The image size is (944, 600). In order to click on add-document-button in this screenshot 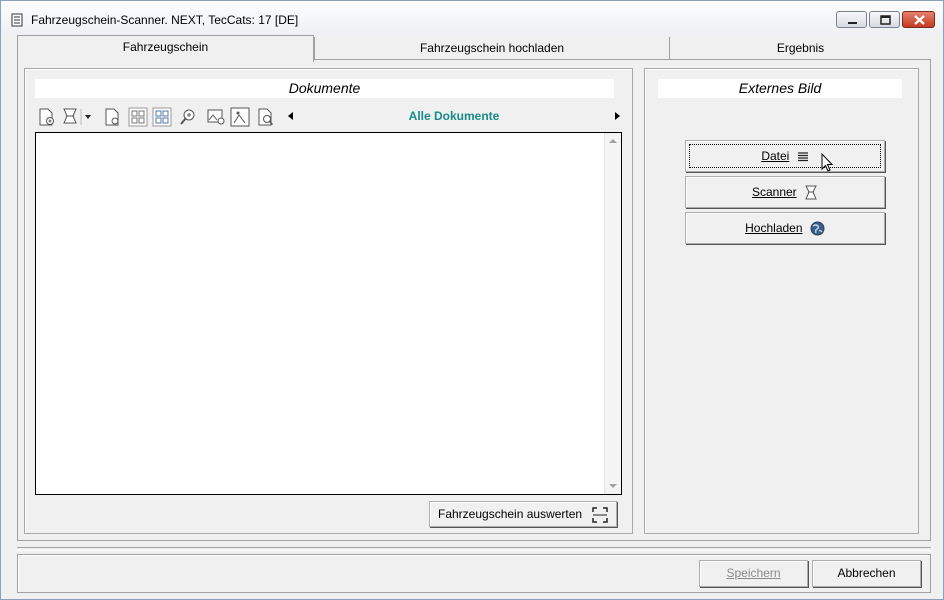, I will do `click(46, 117)`.